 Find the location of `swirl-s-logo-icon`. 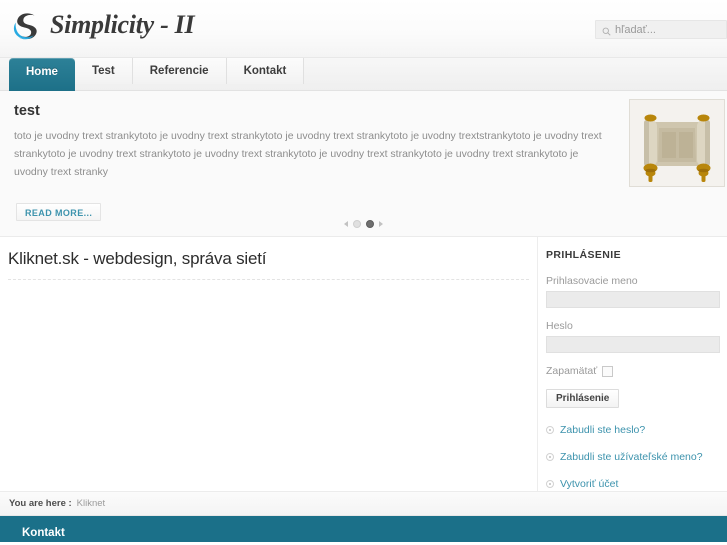

swirl-s-logo-icon is located at coordinates (26, 26).